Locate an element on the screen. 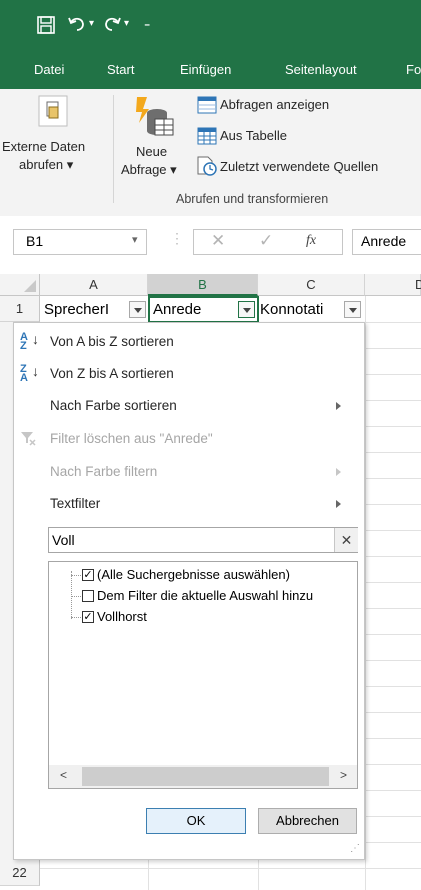 The height and width of the screenshot is (890, 421). neue-abfrage-label: Neue is located at coordinates (151, 151).